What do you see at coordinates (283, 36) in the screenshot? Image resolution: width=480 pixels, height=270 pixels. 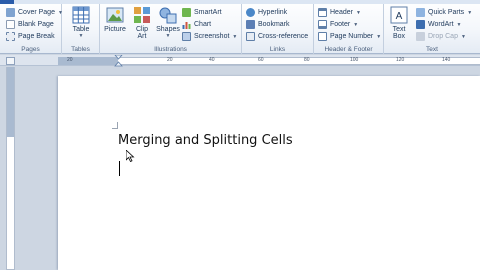 I see `cross-reference-label: Cross-reference` at bounding box center [283, 36].